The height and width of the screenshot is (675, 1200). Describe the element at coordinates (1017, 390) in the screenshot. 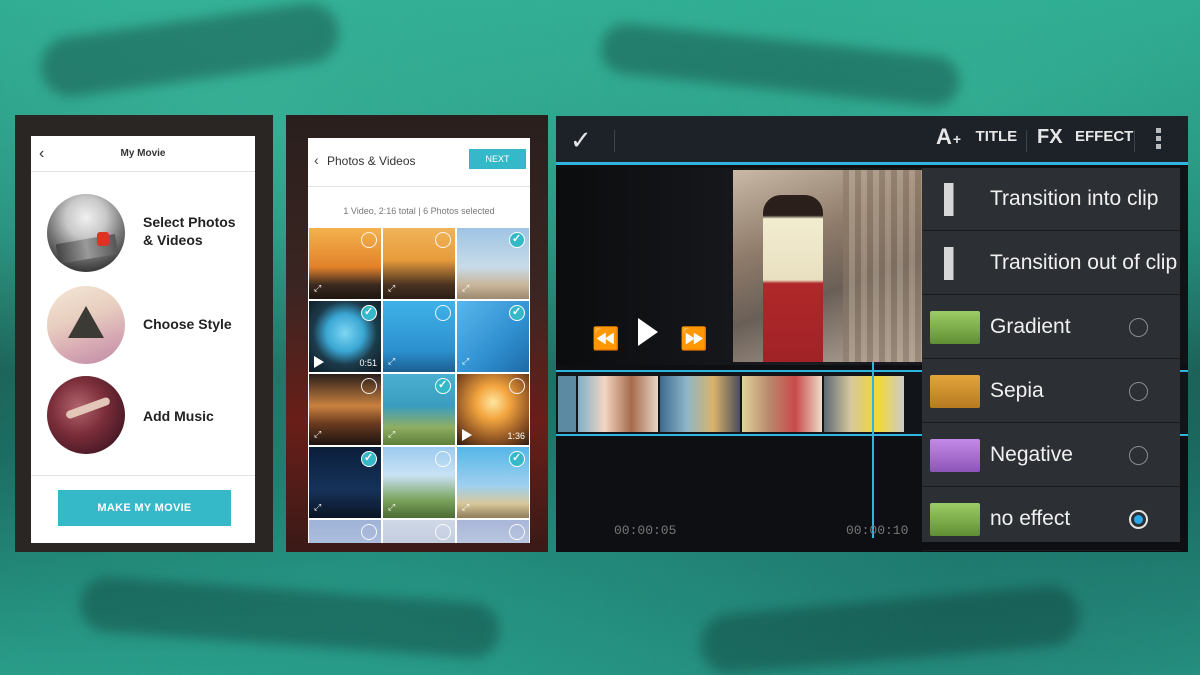

I see `effect-menu-label: Sepia` at that location.